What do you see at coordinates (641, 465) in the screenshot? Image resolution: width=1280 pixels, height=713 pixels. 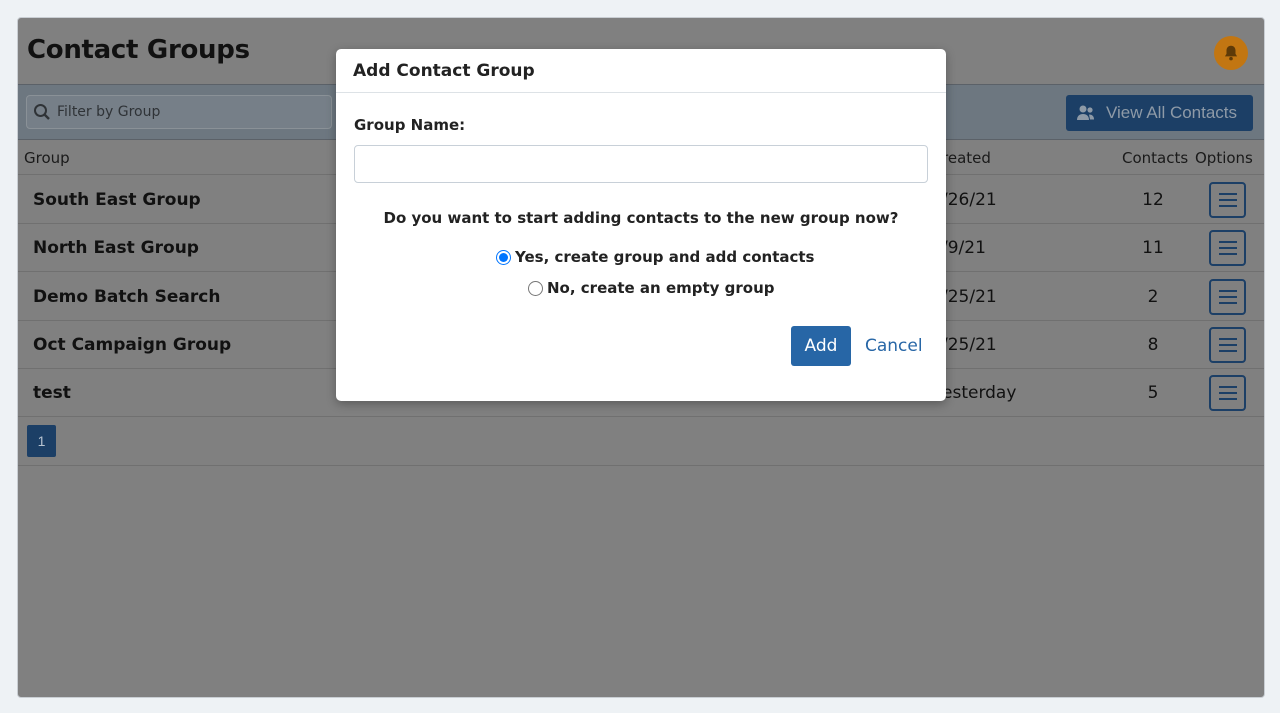 I see `divider` at bounding box center [641, 465].